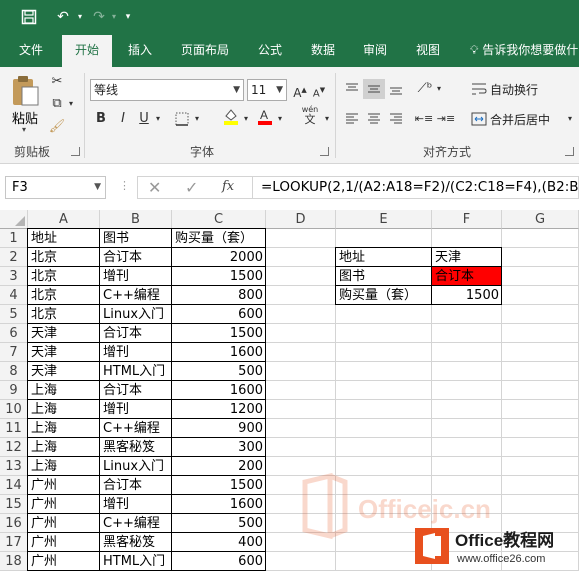 The height and width of the screenshot is (571, 579). Describe the element at coordinates (428, 51) in the screenshot. I see `tab-view: 视图` at that location.